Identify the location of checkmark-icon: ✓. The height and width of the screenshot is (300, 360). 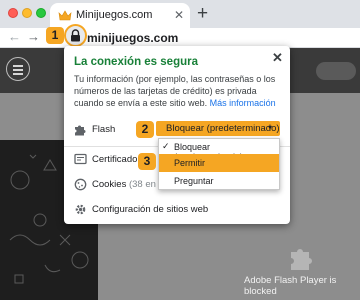
(166, 146).